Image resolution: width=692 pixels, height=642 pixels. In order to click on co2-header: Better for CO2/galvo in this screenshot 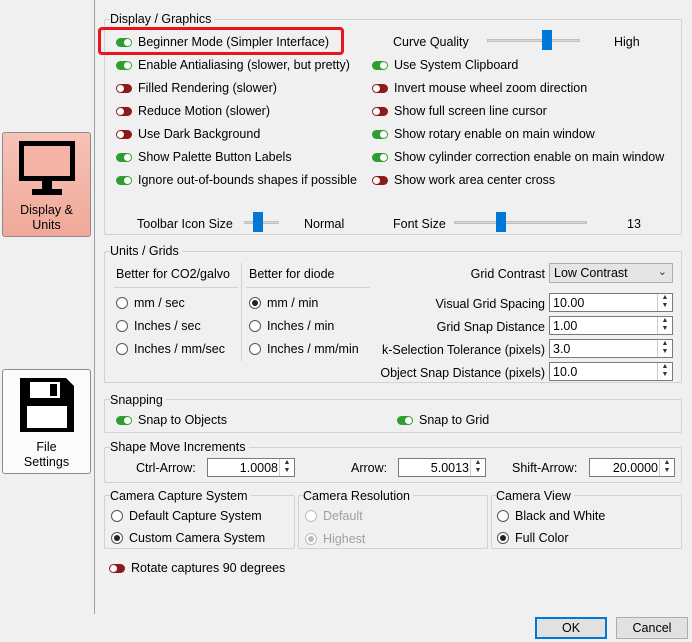, I will do `click(173, 274)`.